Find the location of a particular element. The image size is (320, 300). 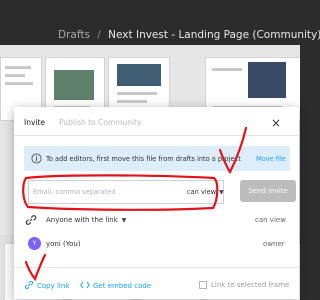

tab-invite: Invite is located at coordinates (34, 122).